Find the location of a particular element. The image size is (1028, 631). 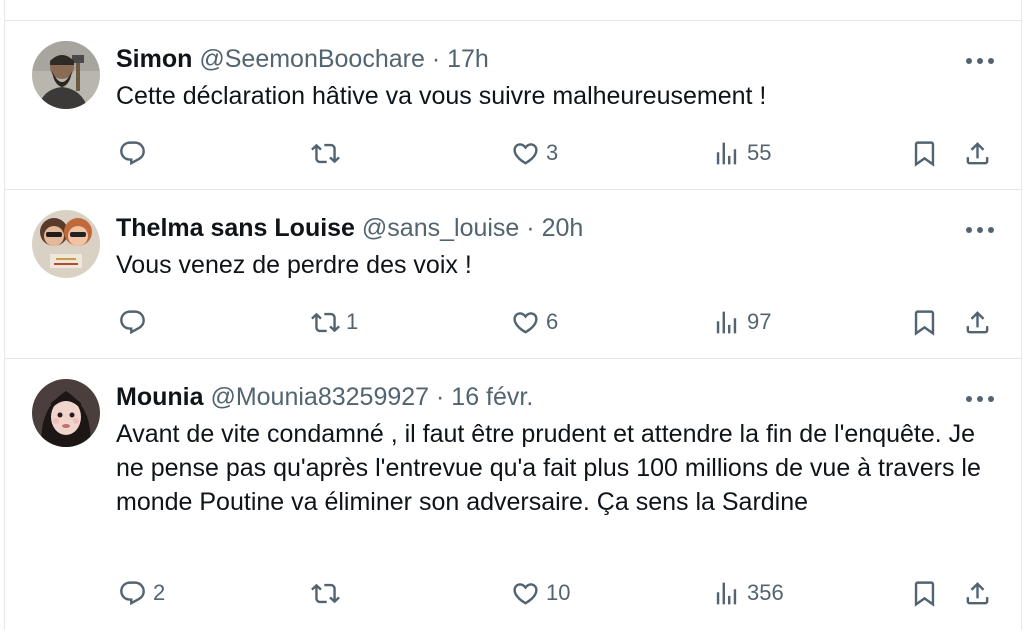

retweet-button: 1 is located at coordinates (334, 322).